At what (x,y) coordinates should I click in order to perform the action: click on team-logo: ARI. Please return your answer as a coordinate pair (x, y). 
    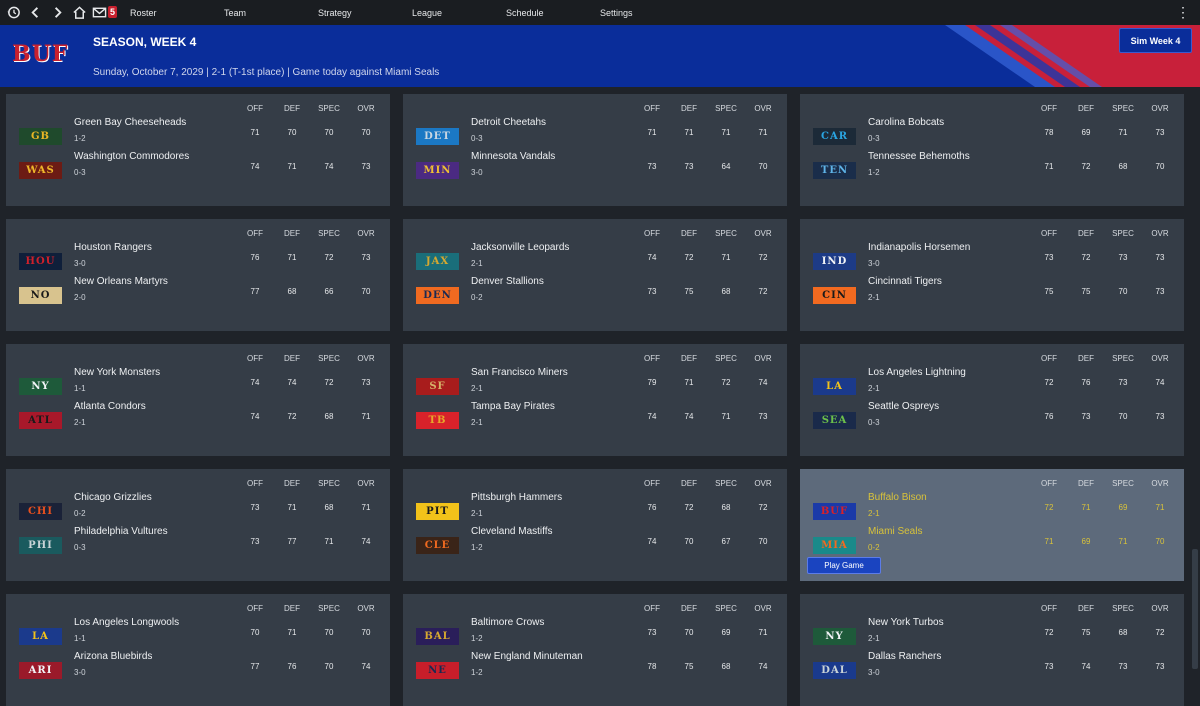
    Looking at the image, I should click on (40, 670).